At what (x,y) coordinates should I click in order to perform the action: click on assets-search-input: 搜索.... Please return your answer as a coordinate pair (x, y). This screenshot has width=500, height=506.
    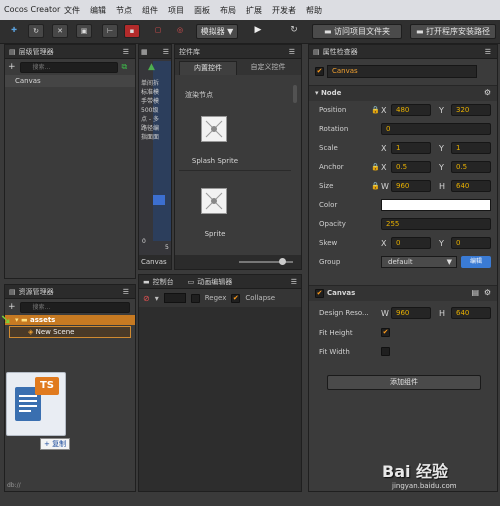
    Looking at the image, I should click on (74, 307).